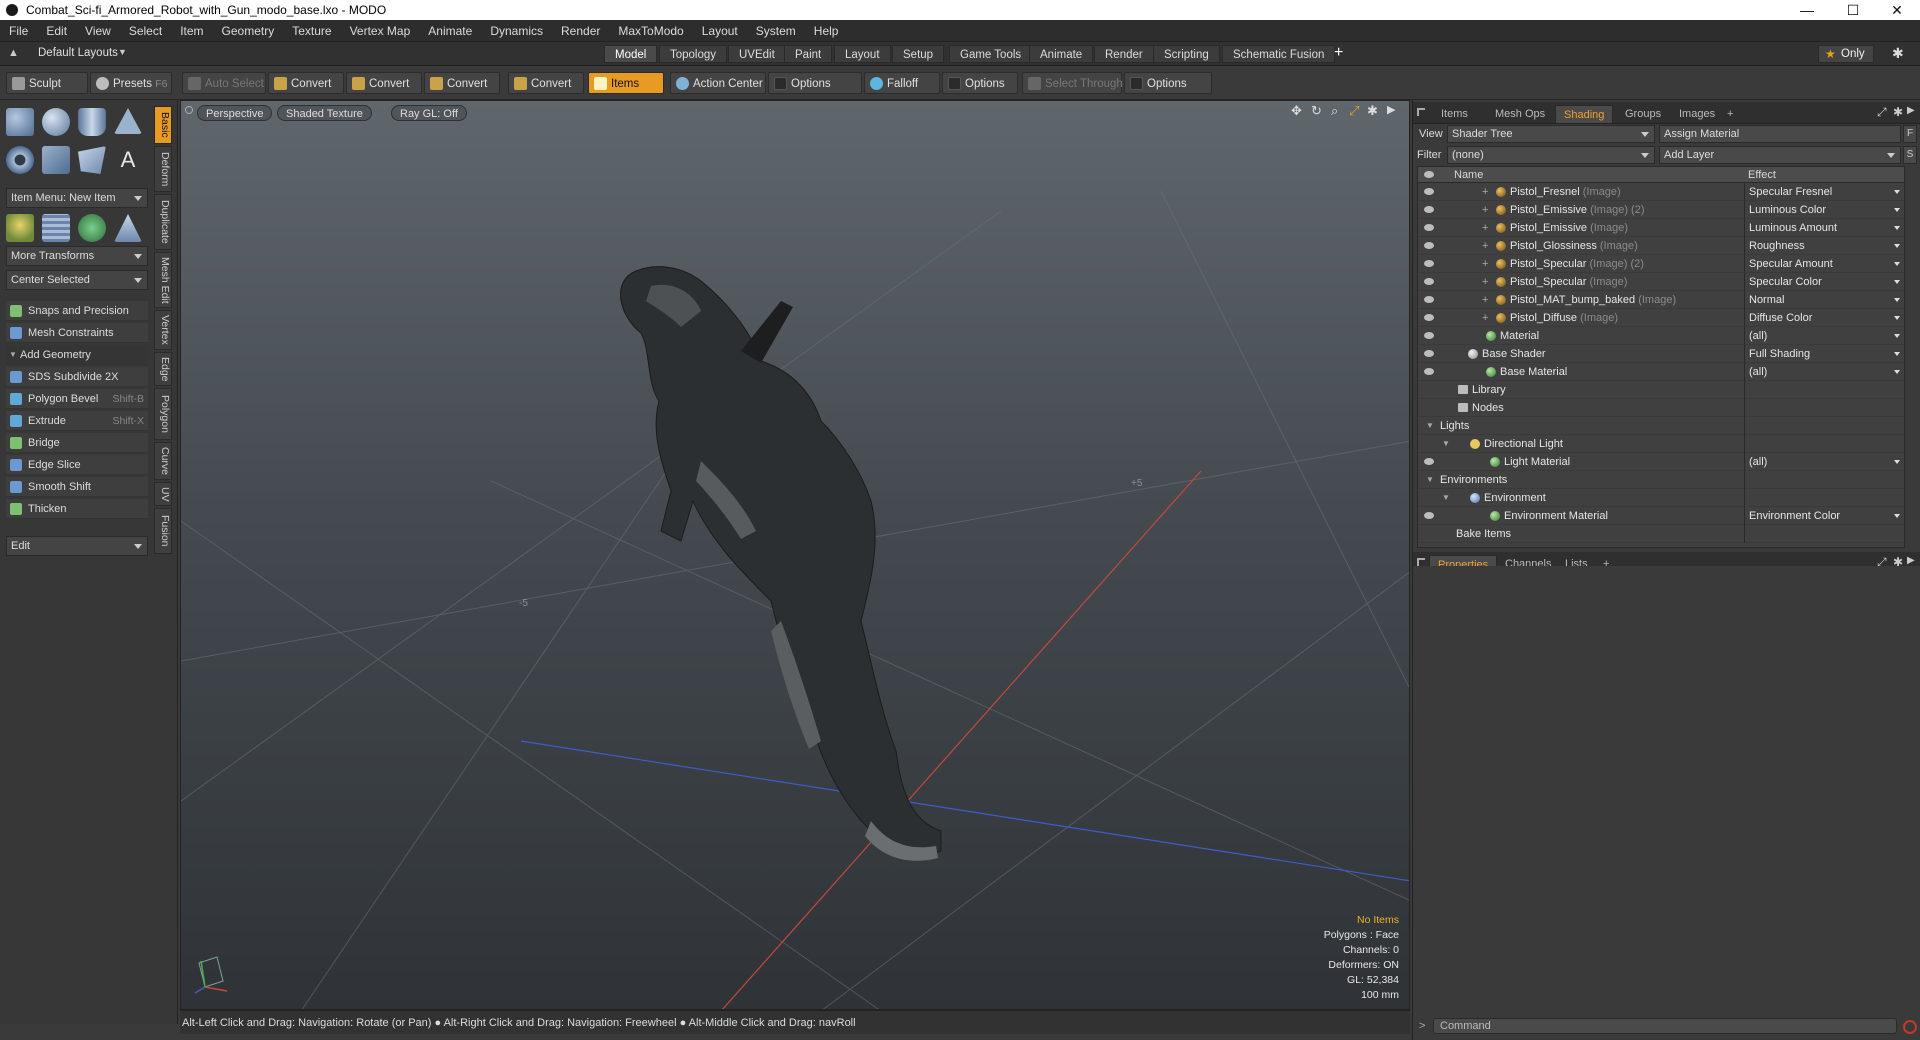 The image size is (1920, 1040). What do you see at coordinates (311, 31) in the screenshot?
I see `menu-texture: Texture` at bounding box center [311, 31].